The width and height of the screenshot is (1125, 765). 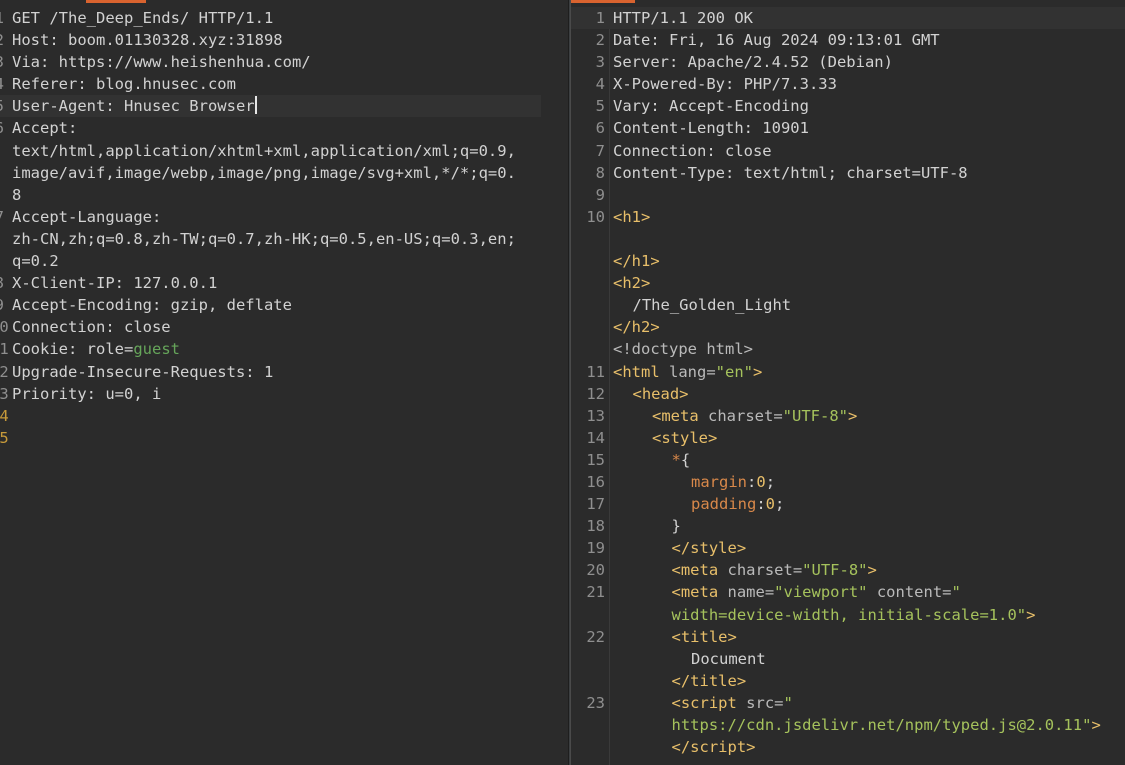 I want to click on line-number: 21, so click(x=595, y=592).